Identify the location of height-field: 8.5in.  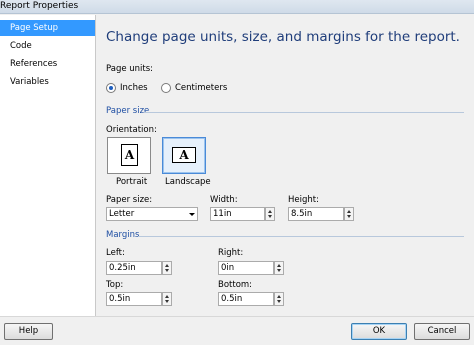
(316, 214).